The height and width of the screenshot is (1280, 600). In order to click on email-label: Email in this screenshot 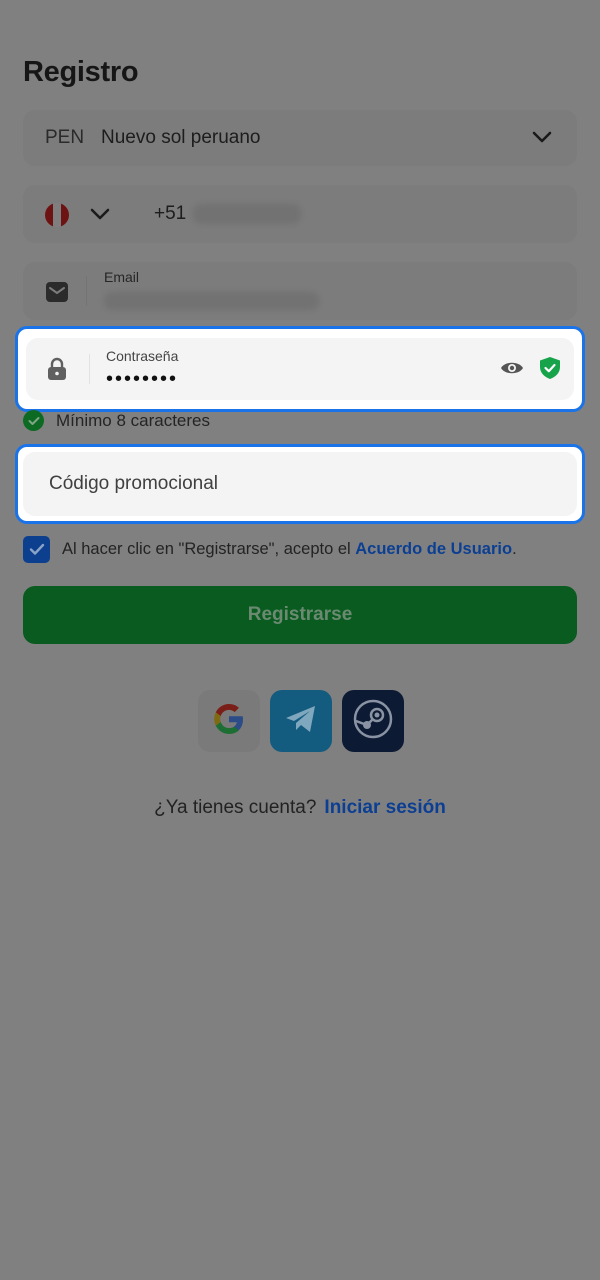, I will do `click(122, 277)`.